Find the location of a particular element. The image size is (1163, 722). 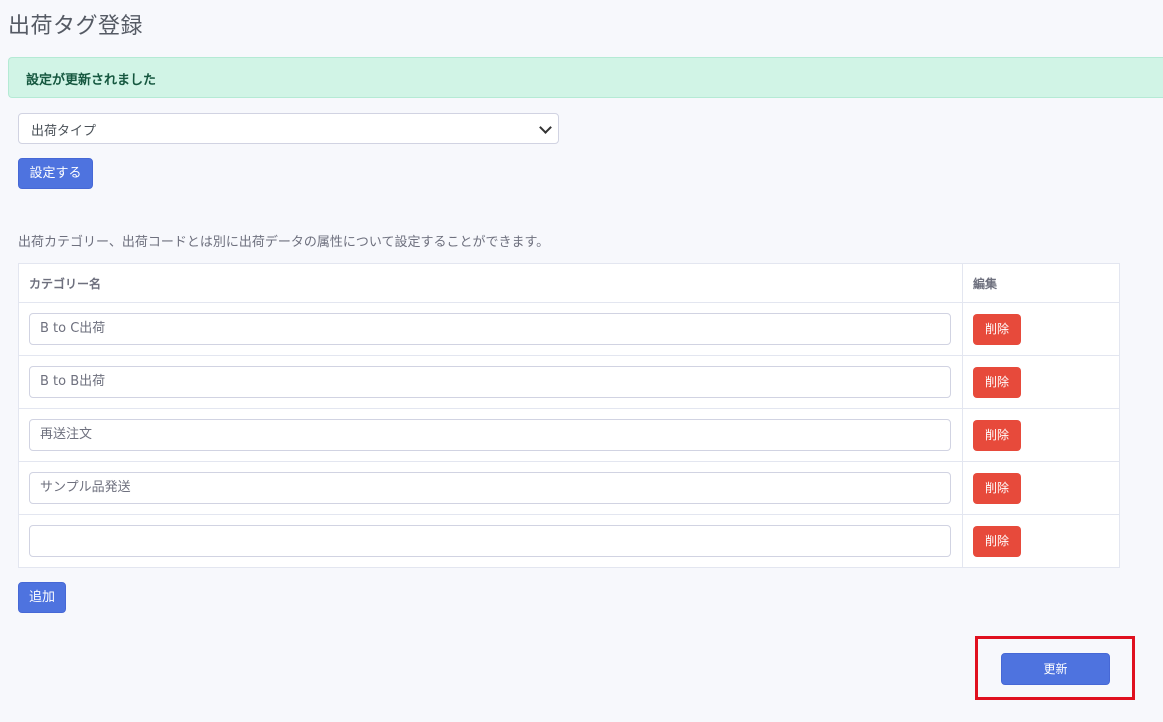

category-name-input: B to B出荷 is located at coordinates (490, 382).